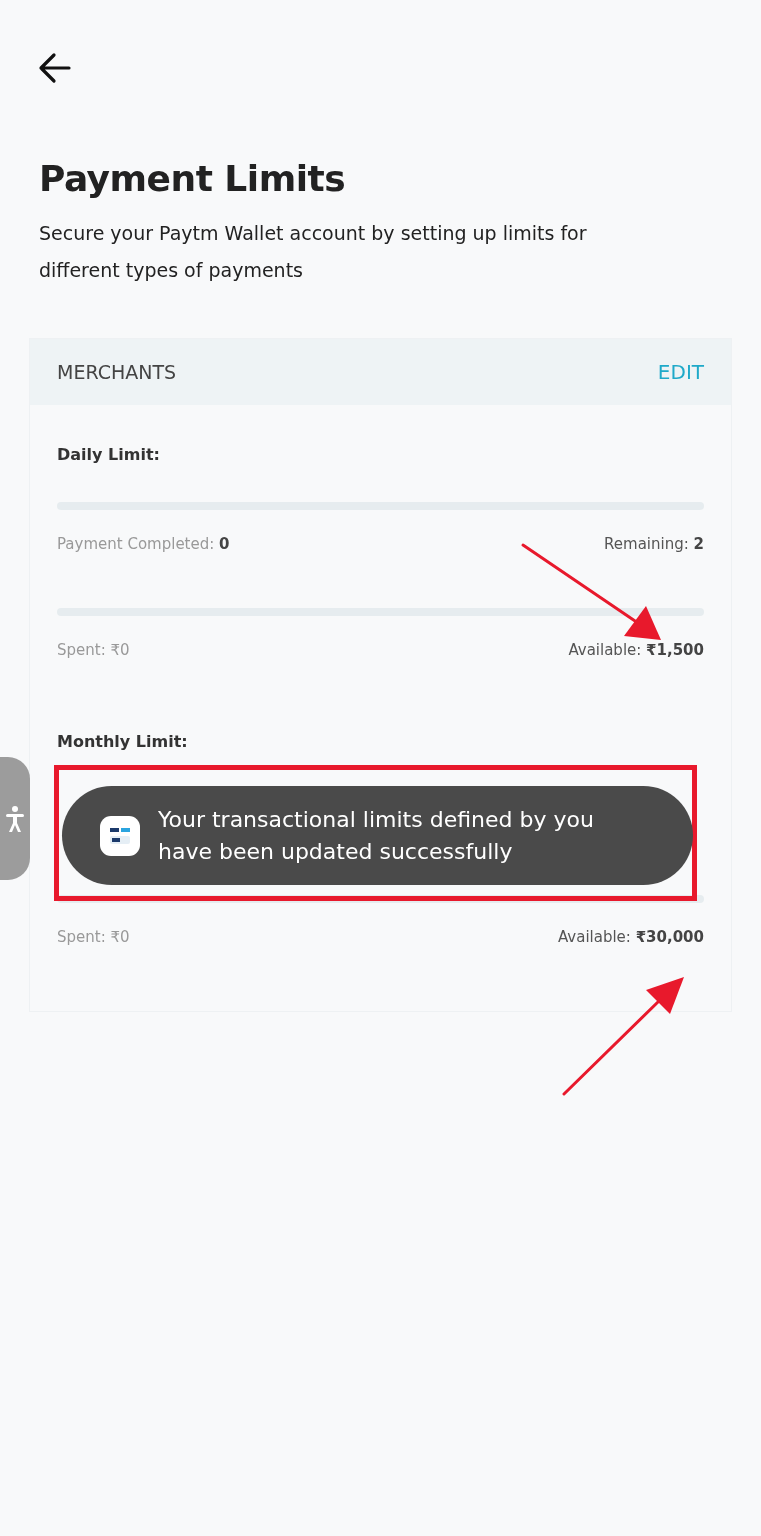 The image size is (761, 1536). What do you see at coordinates (117, 372) in the screenshot?
I see `section-label: MERCHANTS` at bounding box center [117, 372].